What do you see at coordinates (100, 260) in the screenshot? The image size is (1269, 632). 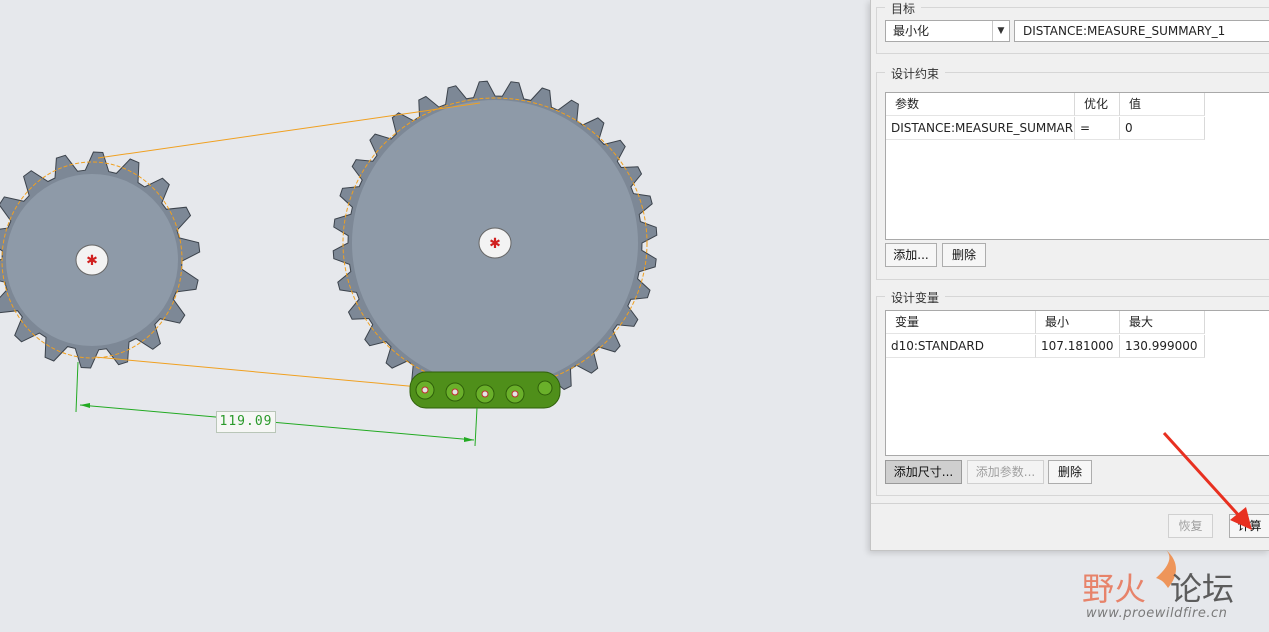 I see `small-sprocket: ✱` at bounding box center [100, 260].